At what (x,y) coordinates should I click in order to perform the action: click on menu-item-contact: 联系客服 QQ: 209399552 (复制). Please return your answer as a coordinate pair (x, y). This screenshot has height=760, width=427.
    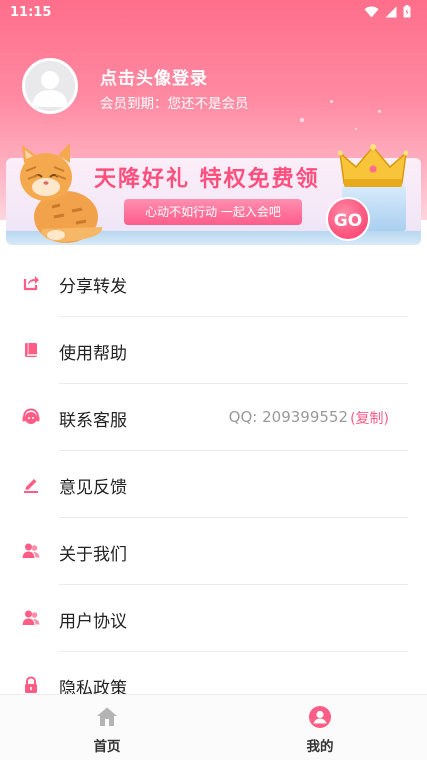
    Looking at the image, I should click on (213, 417).